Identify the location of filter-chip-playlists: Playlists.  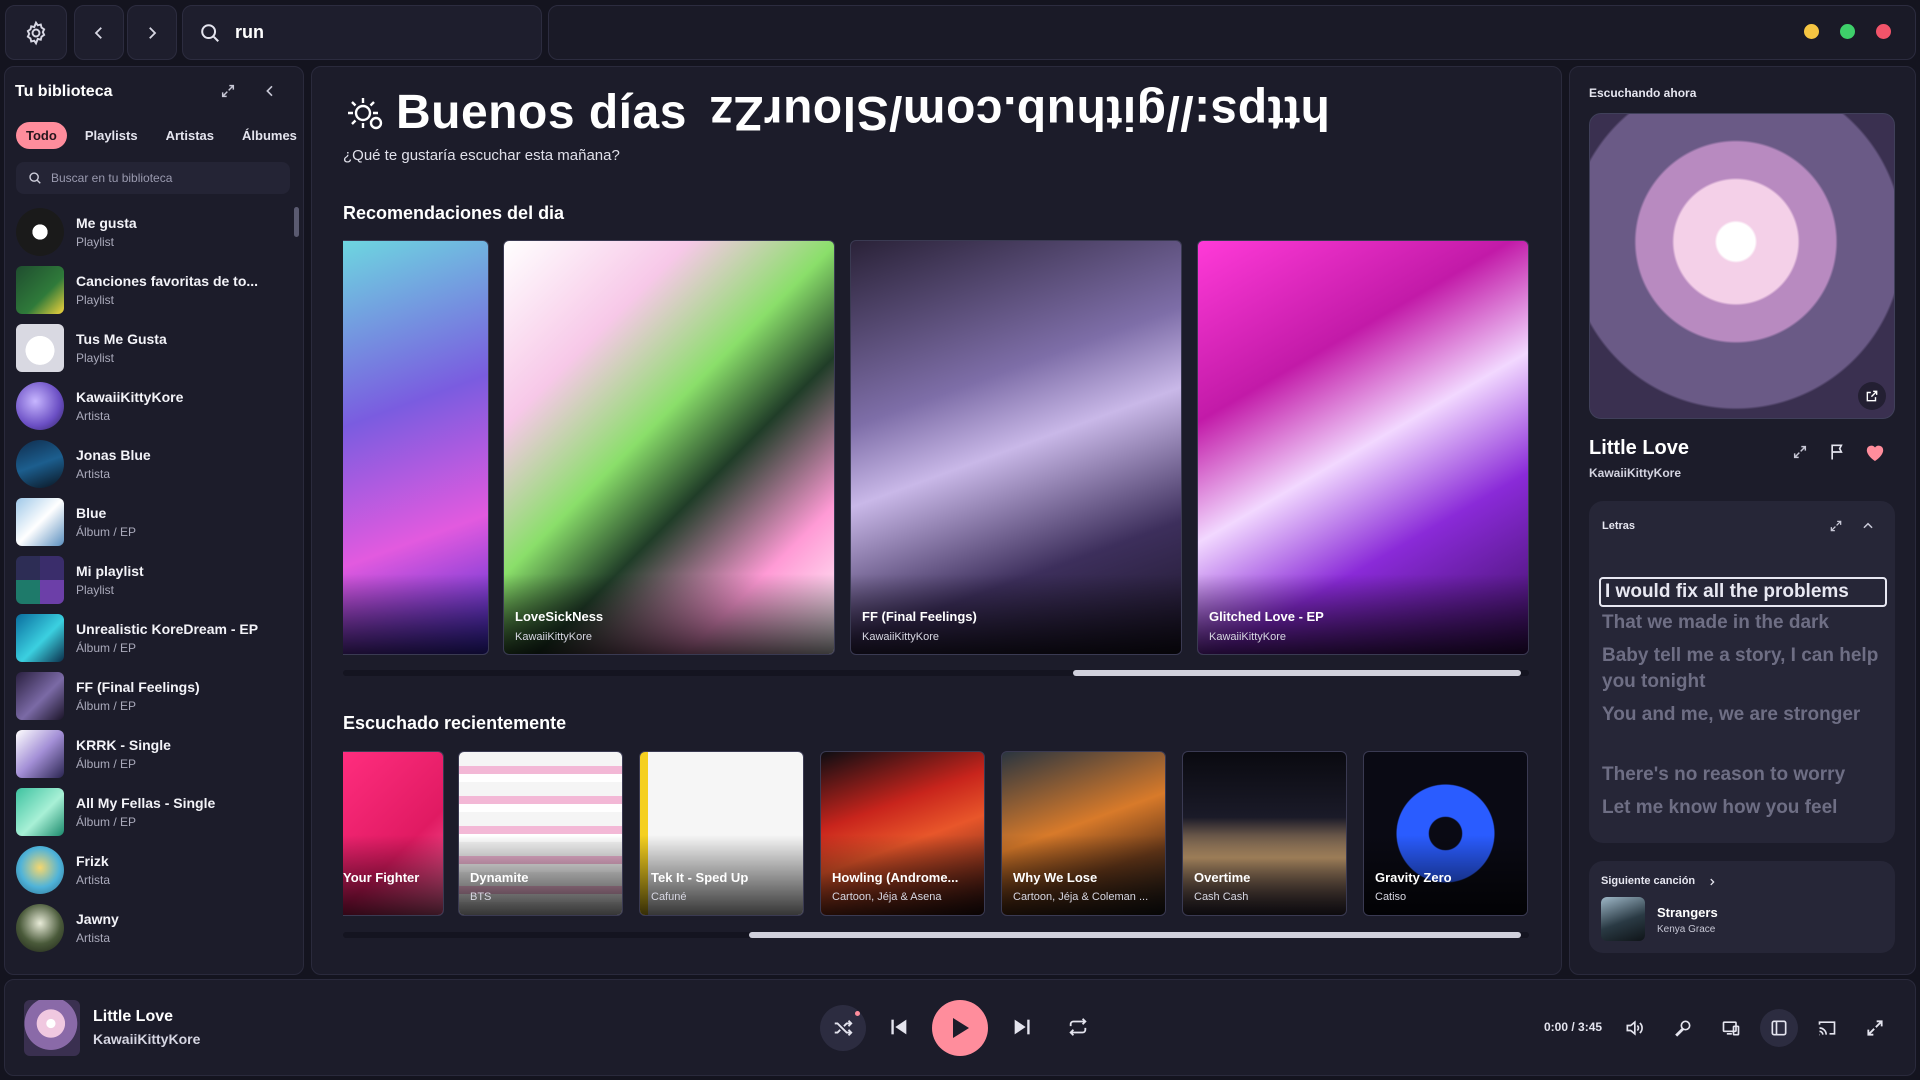
(111, 135).